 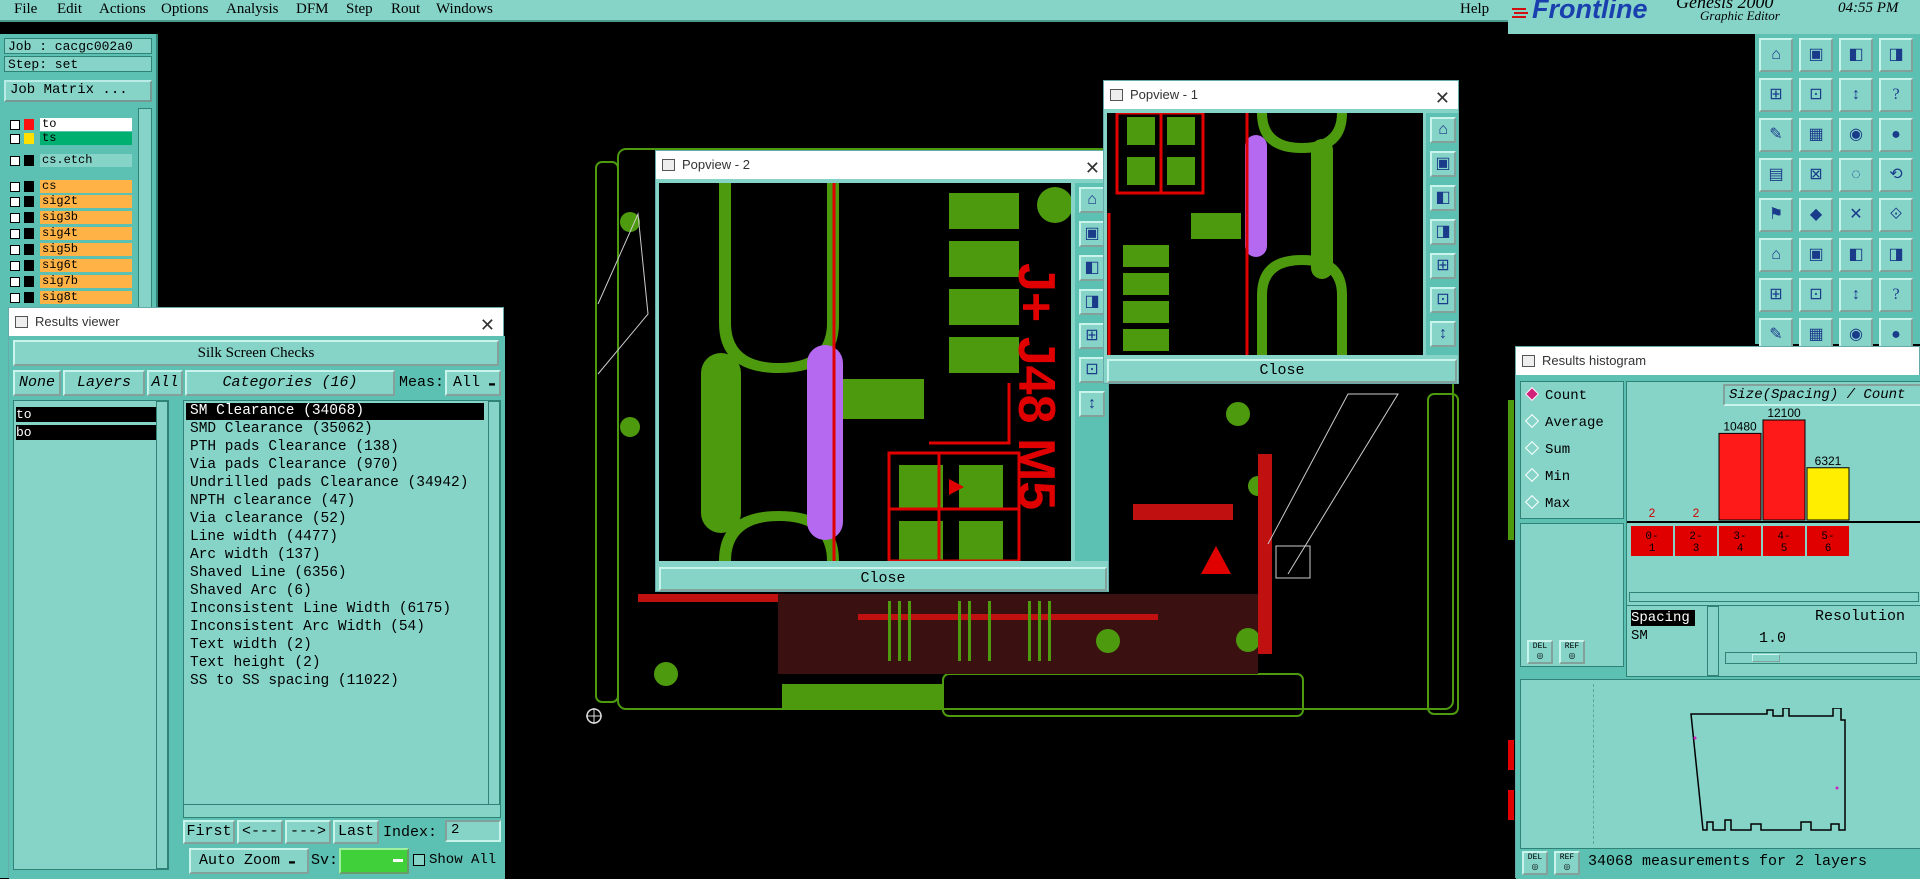 I want to click on tool-button: ⟲, so click(x=1896, y=175).